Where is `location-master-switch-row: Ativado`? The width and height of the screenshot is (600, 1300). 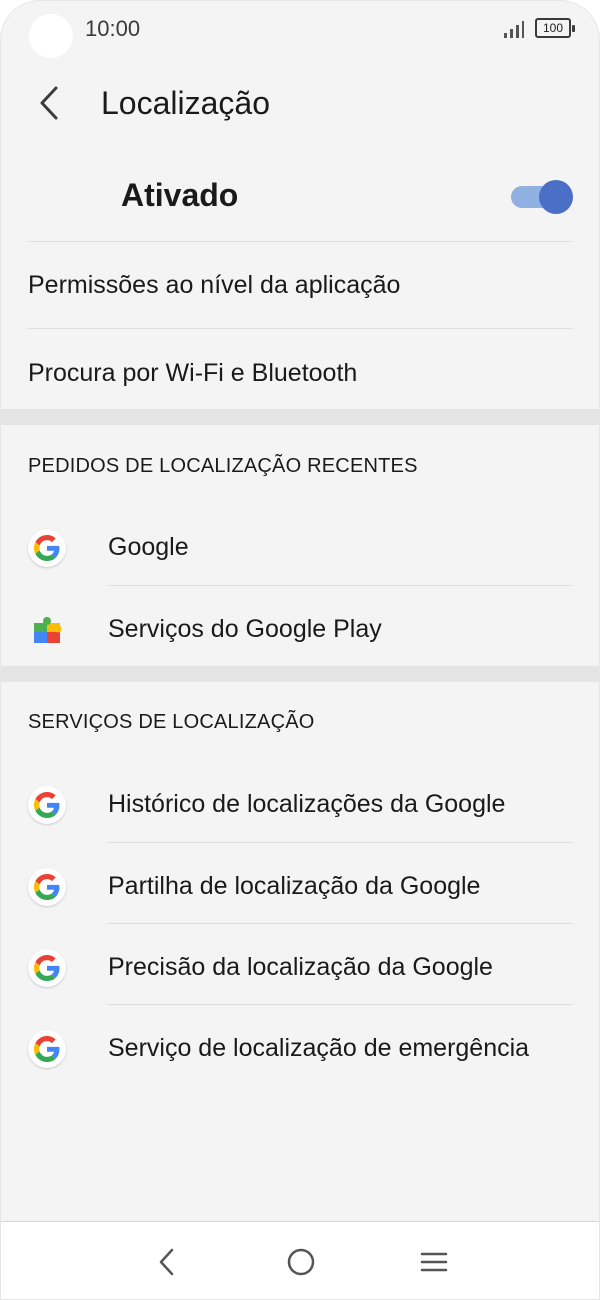
location-master-switch-row: Ativado is located at coordinates (300, 196).